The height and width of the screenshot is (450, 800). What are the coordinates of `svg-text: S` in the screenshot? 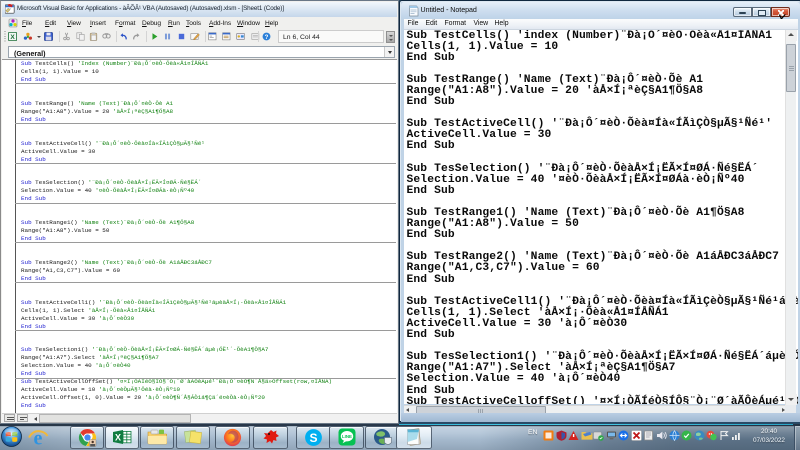 It's located at (313, 438).